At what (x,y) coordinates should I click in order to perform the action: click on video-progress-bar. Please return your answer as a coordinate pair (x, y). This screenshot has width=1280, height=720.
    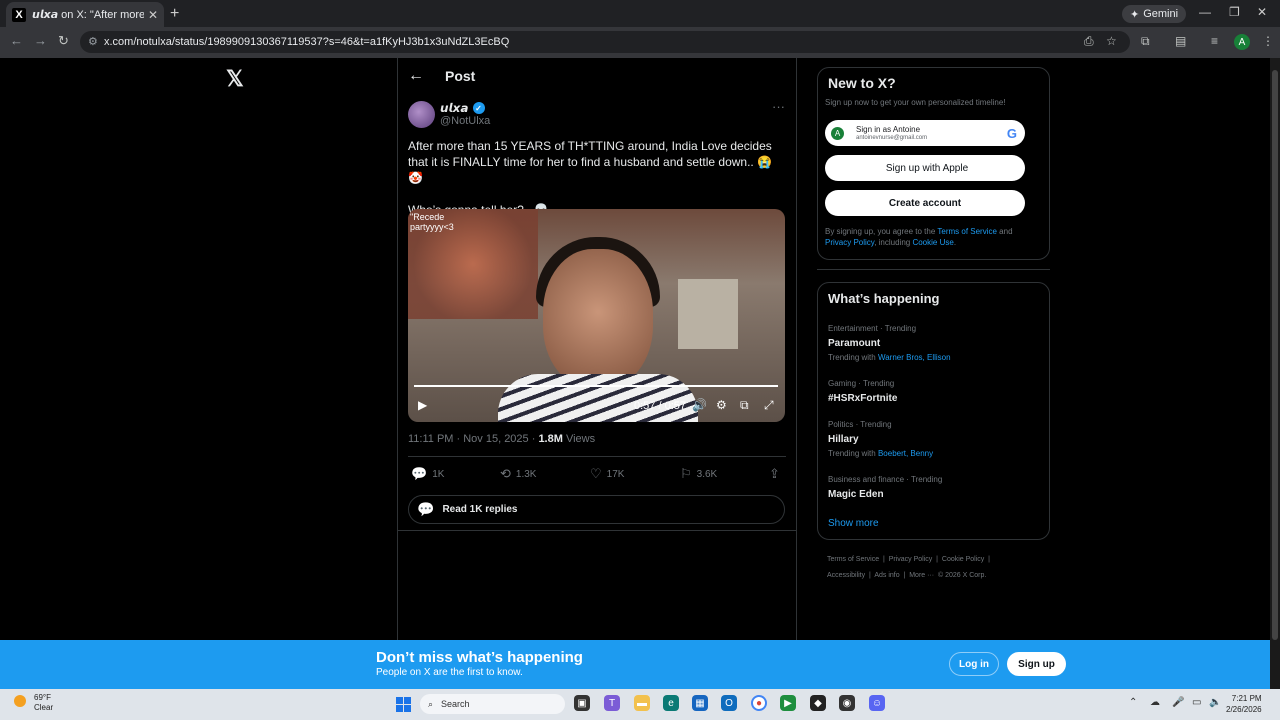
    Looking at the image, I should click on (596, 386).